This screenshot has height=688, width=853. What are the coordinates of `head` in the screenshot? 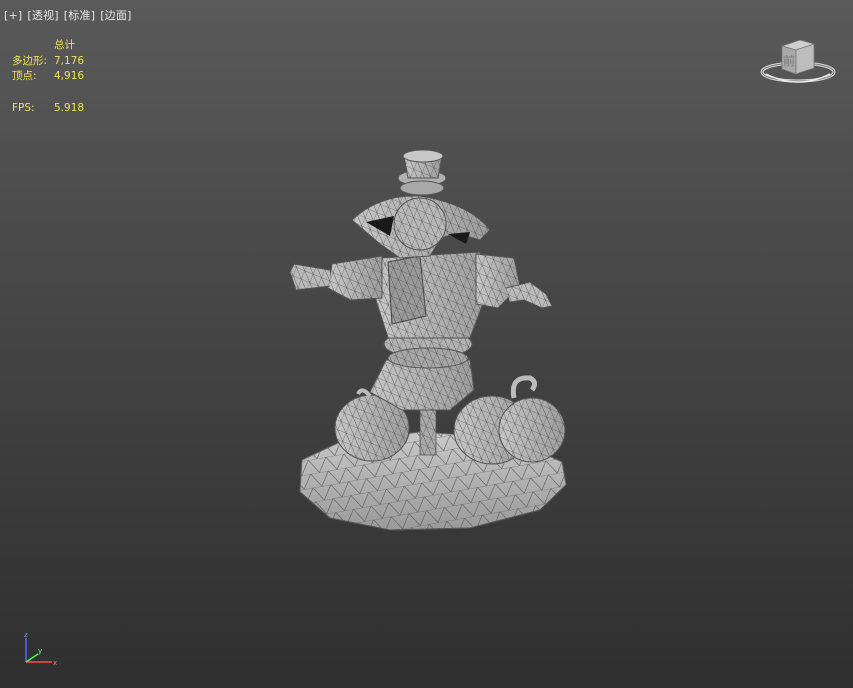 It's located at (421, 227).